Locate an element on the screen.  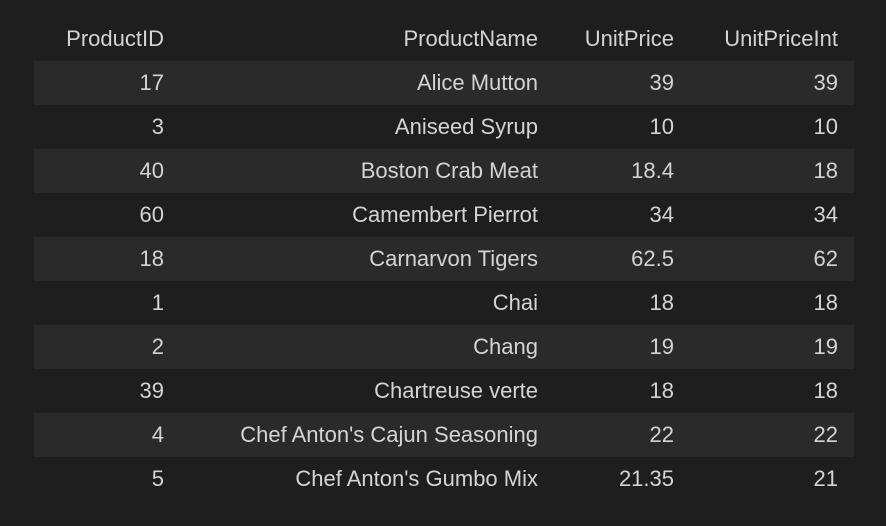
cell-unitprice: 34 is located at coordinates (622, 215).